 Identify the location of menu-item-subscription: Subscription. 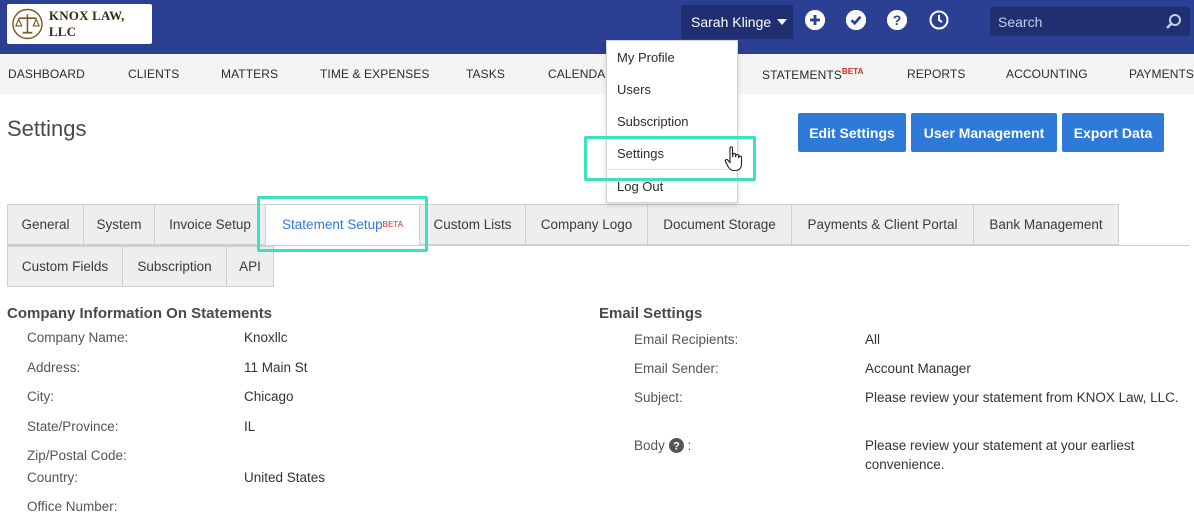
(653, 121).